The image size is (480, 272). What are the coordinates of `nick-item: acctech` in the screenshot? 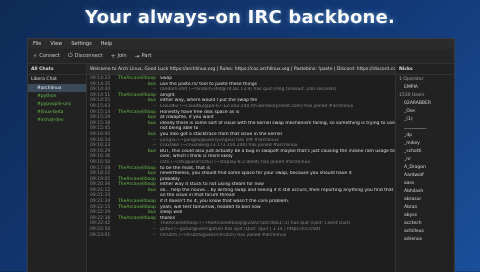 It's located at (425, 223).